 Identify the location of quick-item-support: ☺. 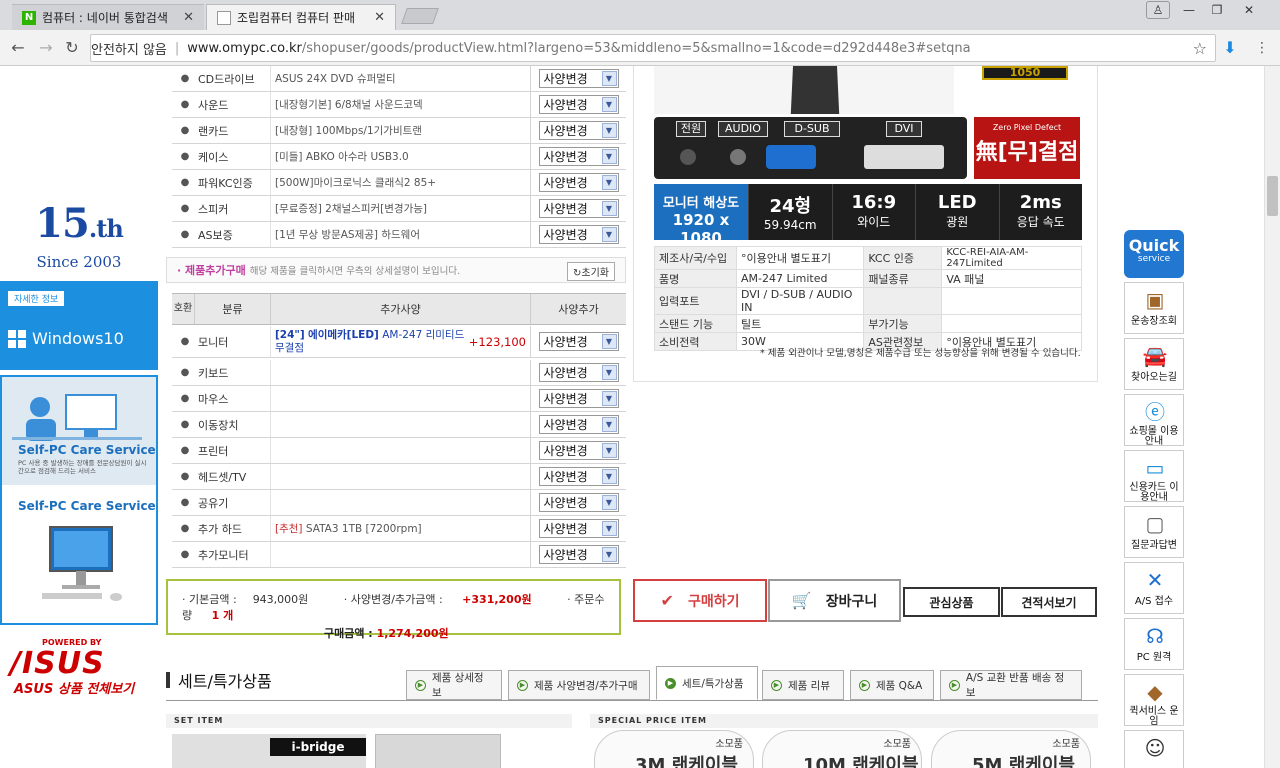
(1154, 749).